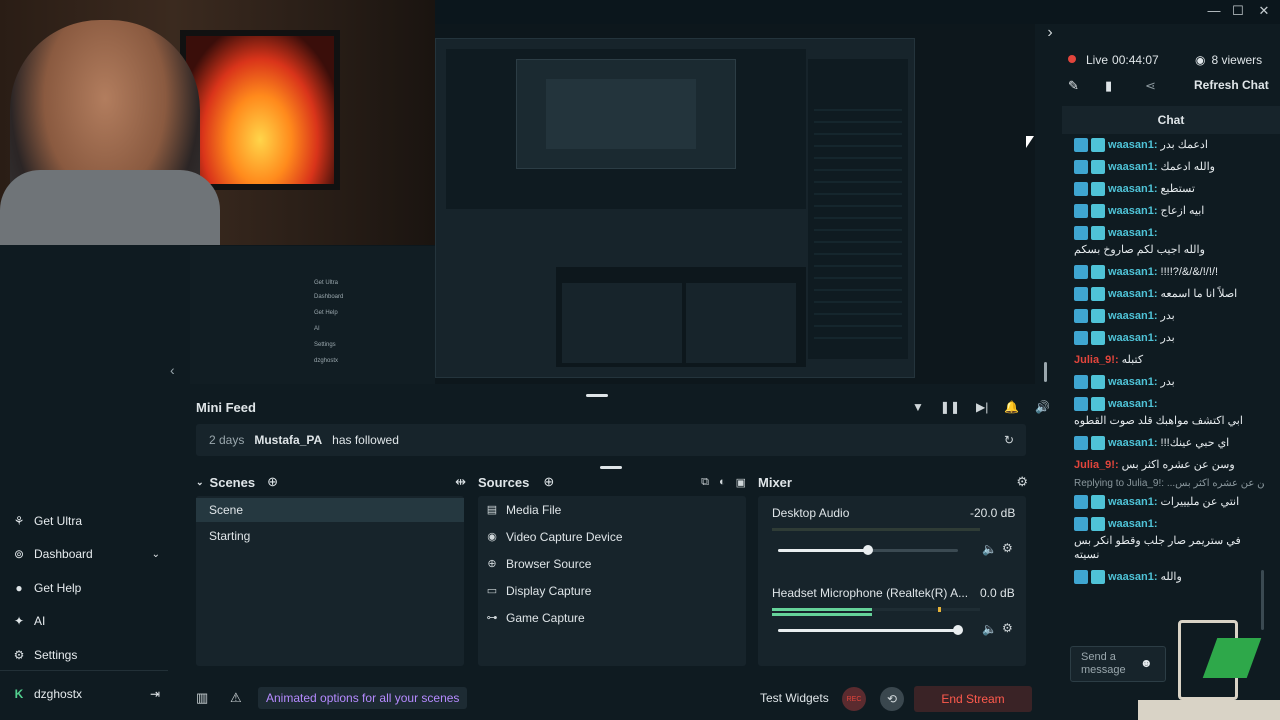  What do you see at coordinates (705, 482) in the screenshot?
I see `copy-icon: ⧉` at bounding box center [705, 482].